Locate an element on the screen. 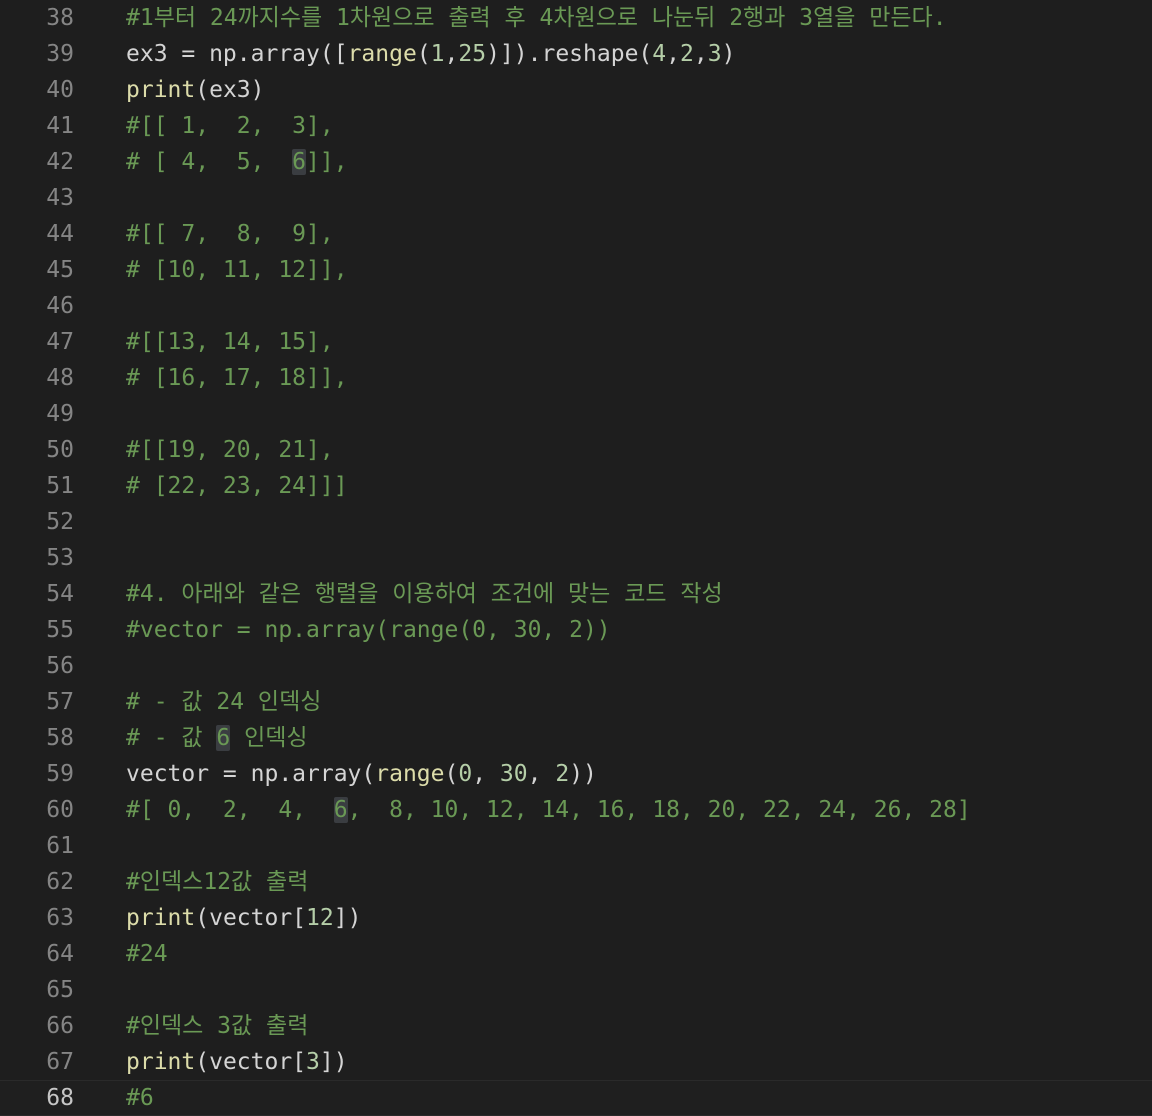 This screenshot has height=1116, width=1152. code-line: 56 is located at coordinates (576, 666).